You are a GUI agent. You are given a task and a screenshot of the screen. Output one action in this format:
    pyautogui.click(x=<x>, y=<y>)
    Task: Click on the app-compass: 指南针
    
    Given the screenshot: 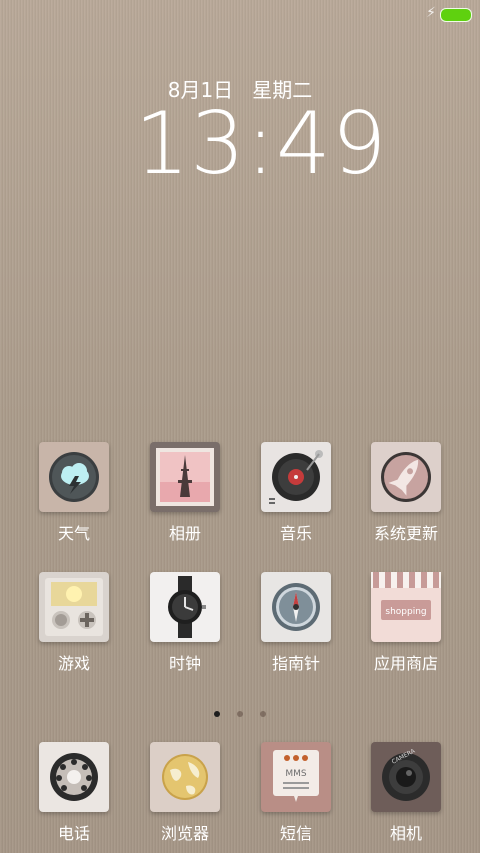 What is the action you would take?
    pyautogui.click(x=296, y=623)
    